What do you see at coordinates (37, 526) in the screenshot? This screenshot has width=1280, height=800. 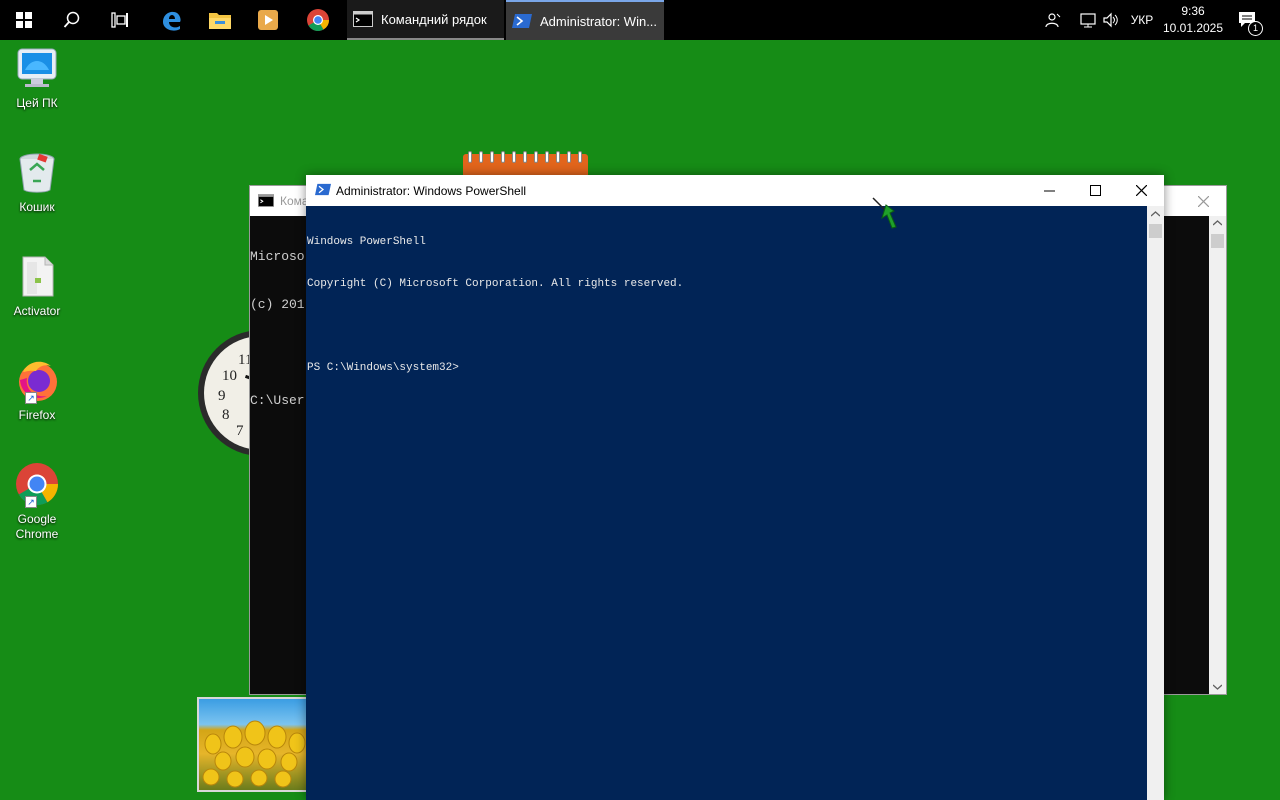 I see `desktop-icon-label: Google Chrome` at bounding box center [37, 526].